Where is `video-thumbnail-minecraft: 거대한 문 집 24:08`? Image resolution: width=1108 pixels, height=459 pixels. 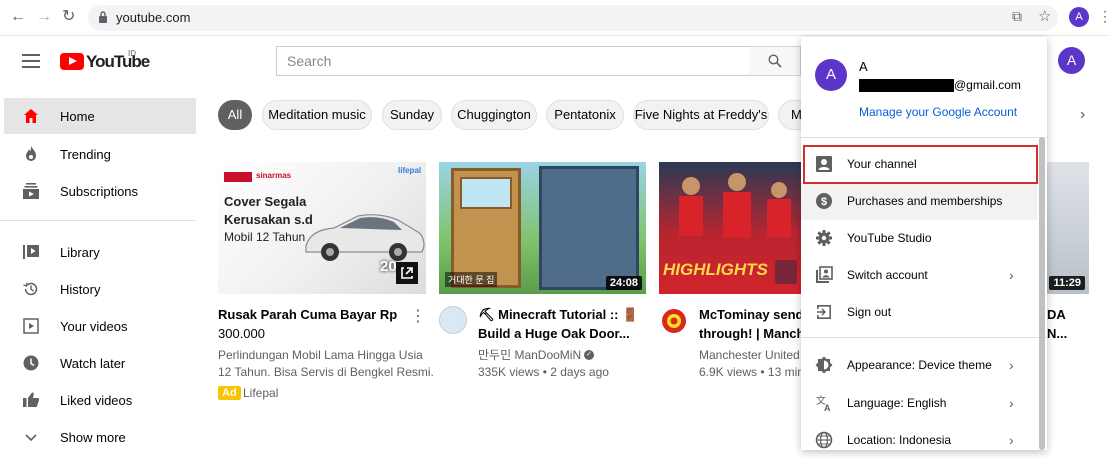 video-thumbnail-minecraft: 거대한 문 집 24:08 is located at coordinates (542, 228).